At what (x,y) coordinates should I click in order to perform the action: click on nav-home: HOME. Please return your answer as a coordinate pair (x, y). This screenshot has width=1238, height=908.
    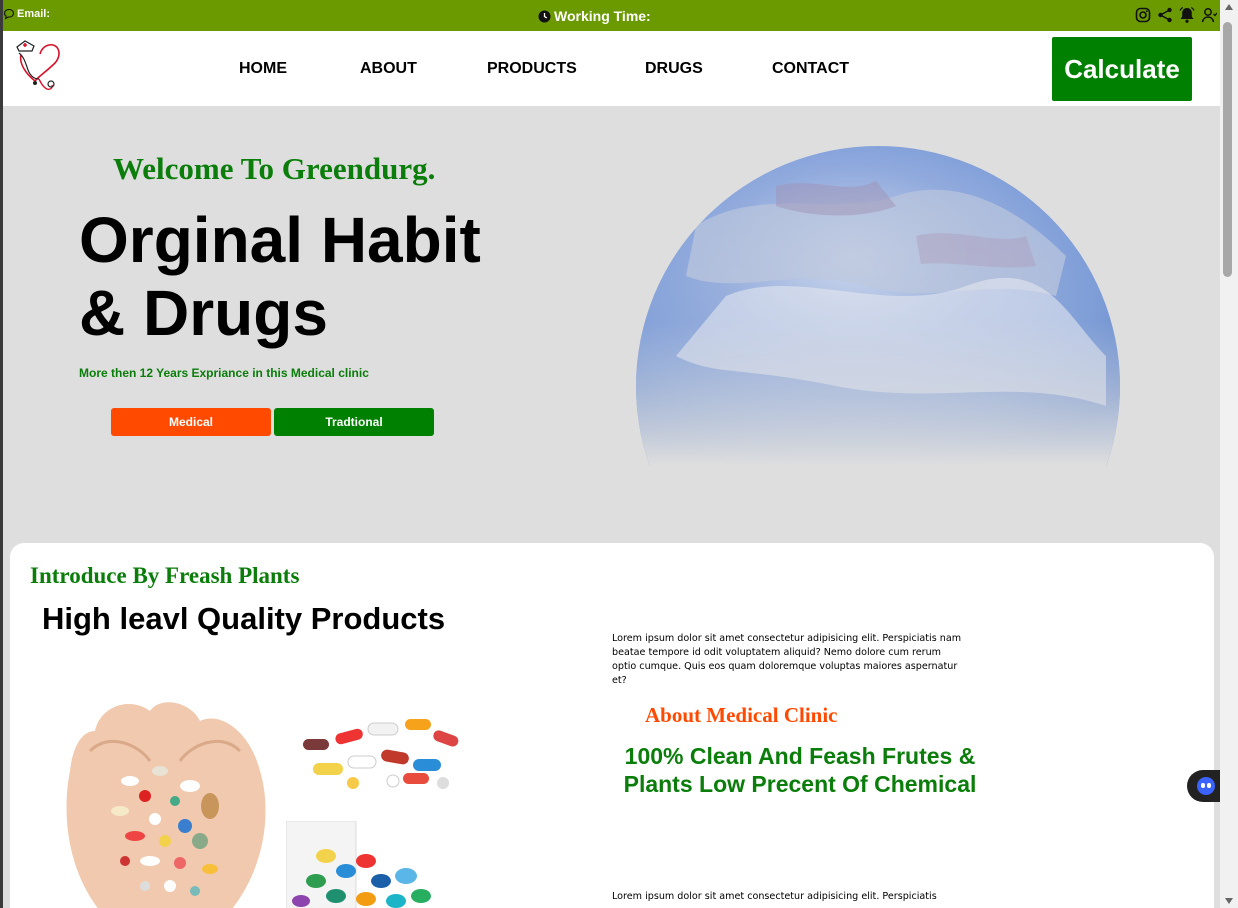
    Looking at the image, I should click on (263, 69).